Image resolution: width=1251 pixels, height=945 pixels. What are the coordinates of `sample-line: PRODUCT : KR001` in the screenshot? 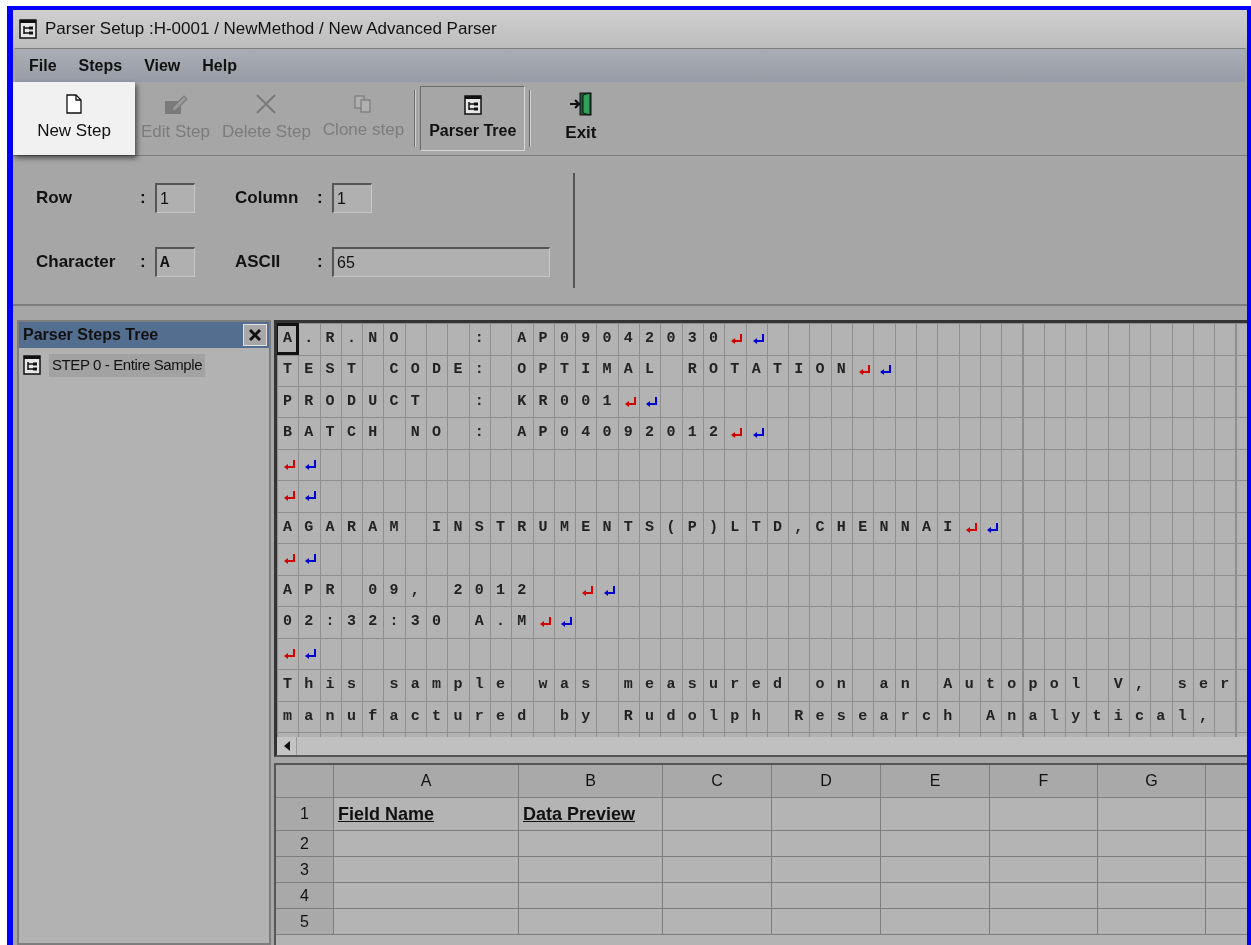 It's located at (453, 401).